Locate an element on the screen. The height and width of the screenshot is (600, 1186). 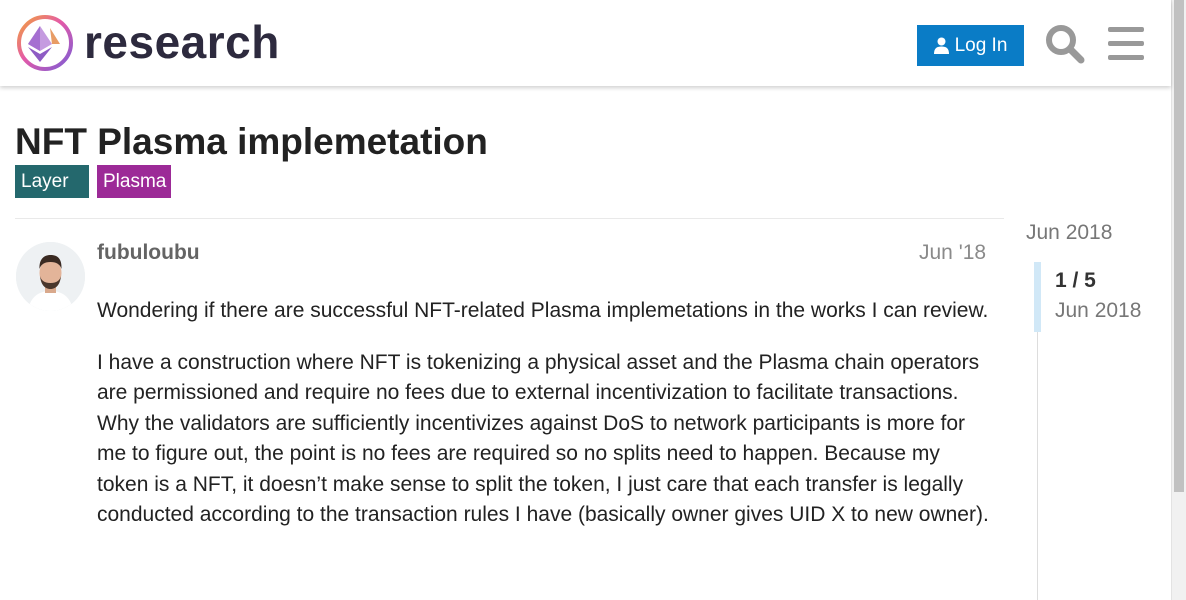
tag-layer-2: Layer 2 is located at coordinates (52, 195).